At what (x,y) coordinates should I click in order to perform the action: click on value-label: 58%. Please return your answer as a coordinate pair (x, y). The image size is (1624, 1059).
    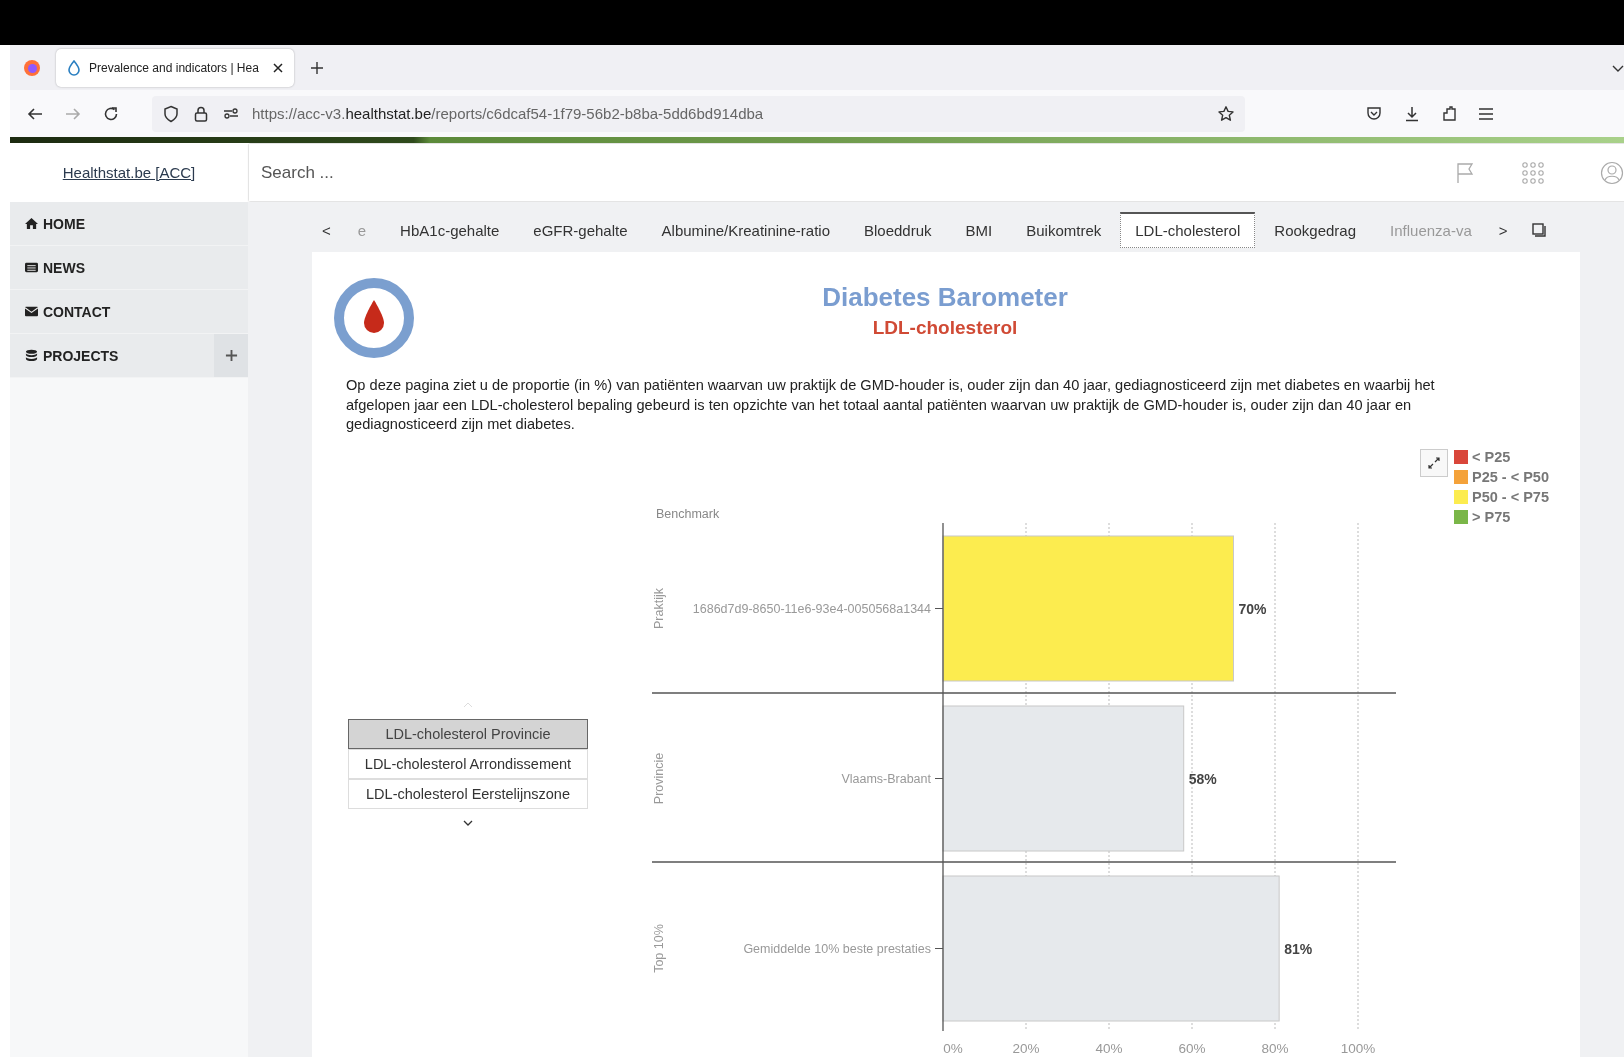
    Looking at the image, I should click on (1202, 778).